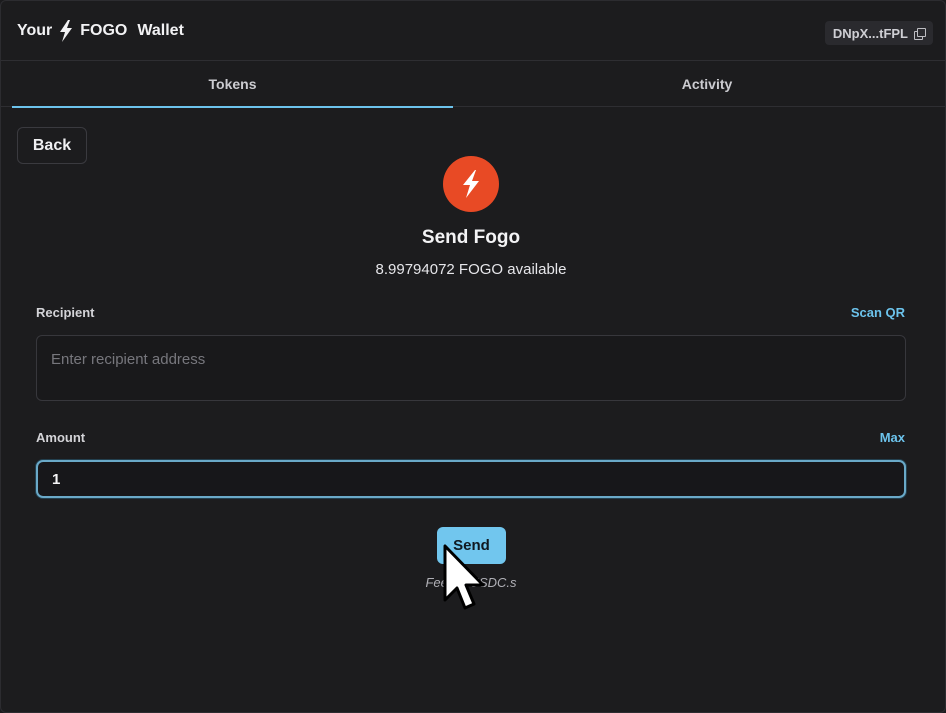  I want to click on amount-label: Amount, so click(61, 437).